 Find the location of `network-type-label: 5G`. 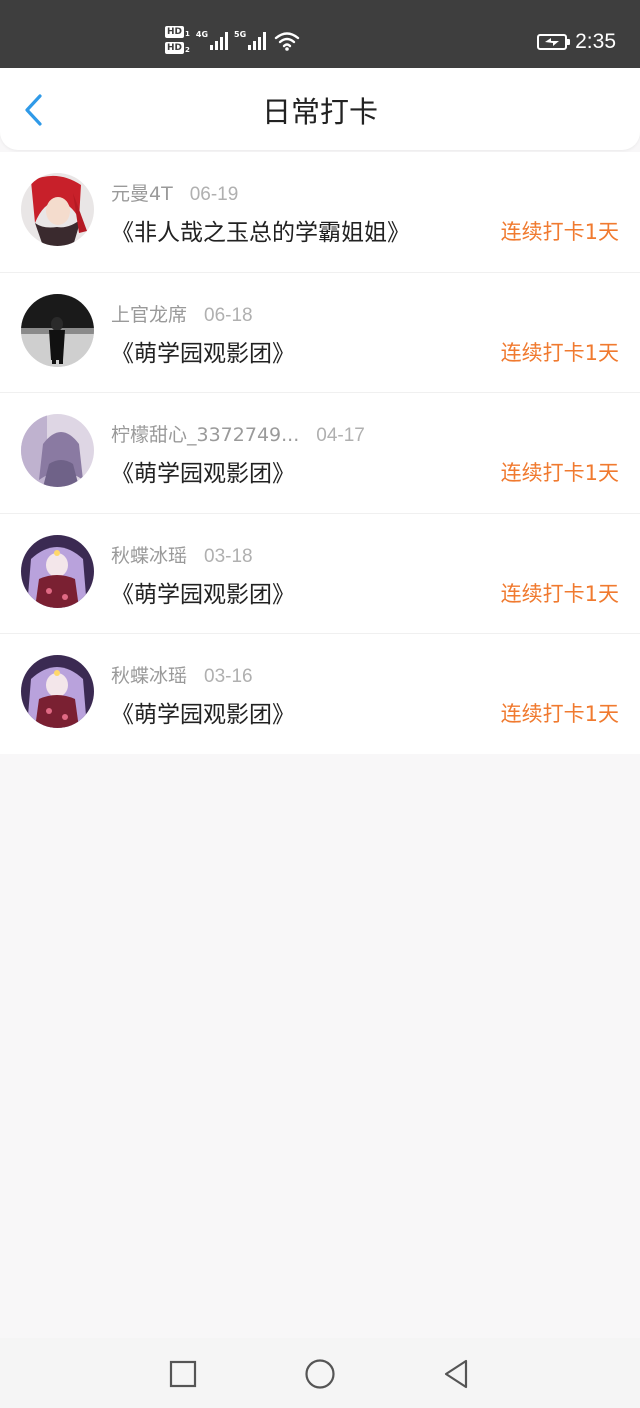

network-type-label: 5G is located at coordinates (240, 34).